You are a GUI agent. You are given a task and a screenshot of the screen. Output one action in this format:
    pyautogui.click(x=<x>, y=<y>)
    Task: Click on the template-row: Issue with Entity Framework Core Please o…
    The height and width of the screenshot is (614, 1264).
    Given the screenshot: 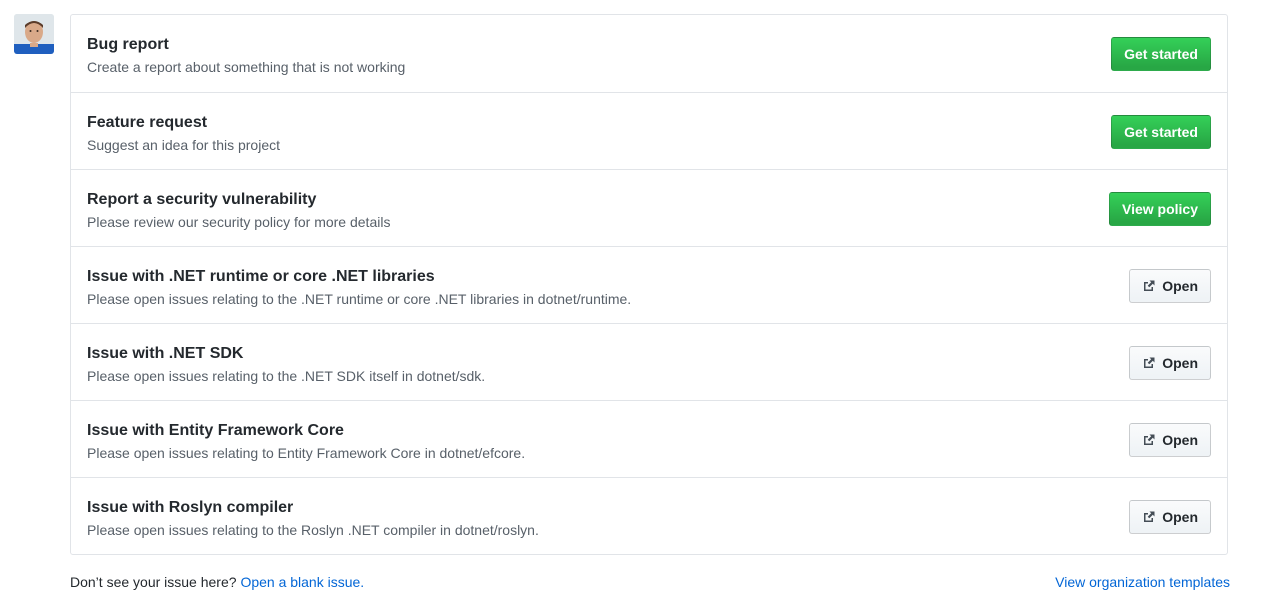 What is the action you would take?
    pyautogui.click(x=649, y=438)
    